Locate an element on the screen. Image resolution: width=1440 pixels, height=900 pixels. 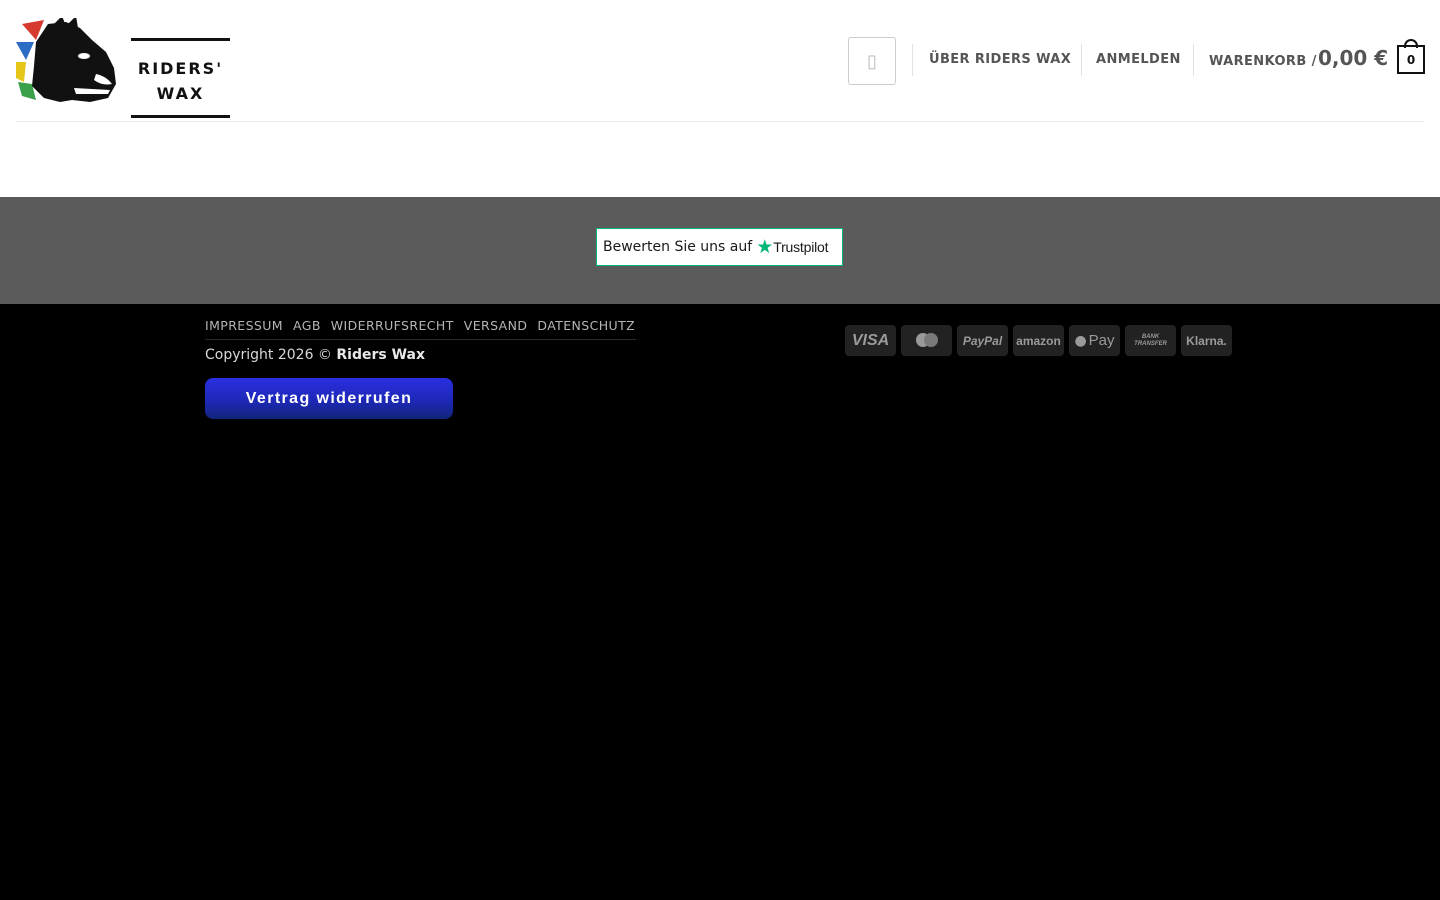
footer-link-impressum: IMPRESSUM is located at coordinates (244, 325).